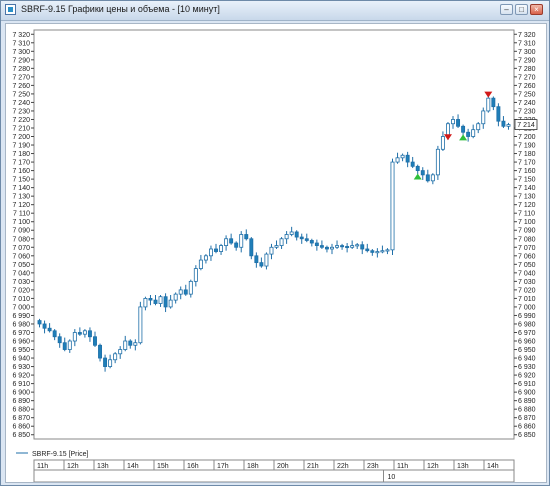  What do you see at coordinates (536, 9) in the screenshot?
I see `close-button: ×` at bounding box center [536, 9].